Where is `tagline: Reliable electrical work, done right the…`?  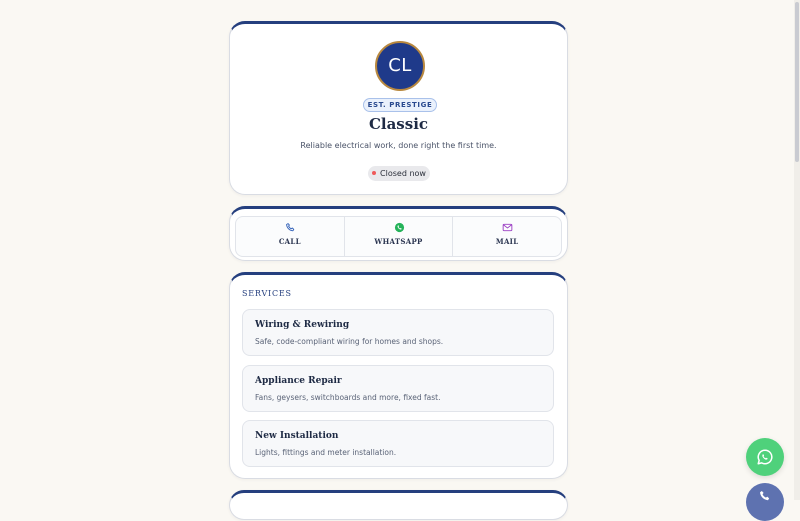 tagline: Reliable electrical work, done right the… is located at coordinates (398, 145).